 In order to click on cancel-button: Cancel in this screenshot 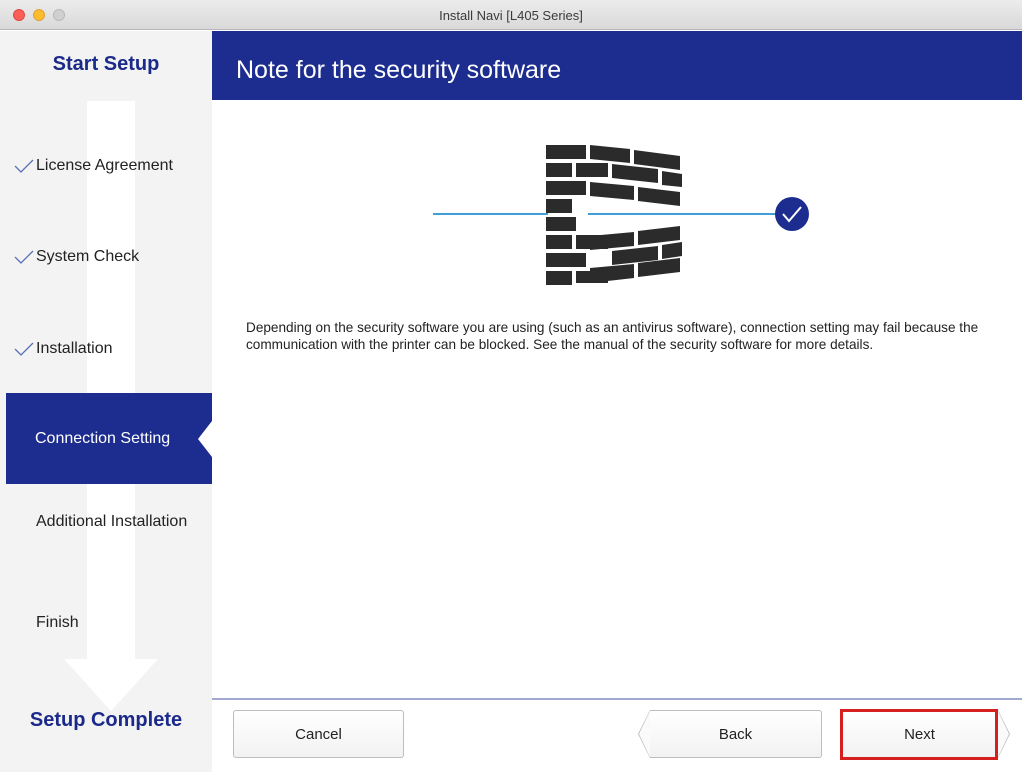, I will do `click(318, 734)`.